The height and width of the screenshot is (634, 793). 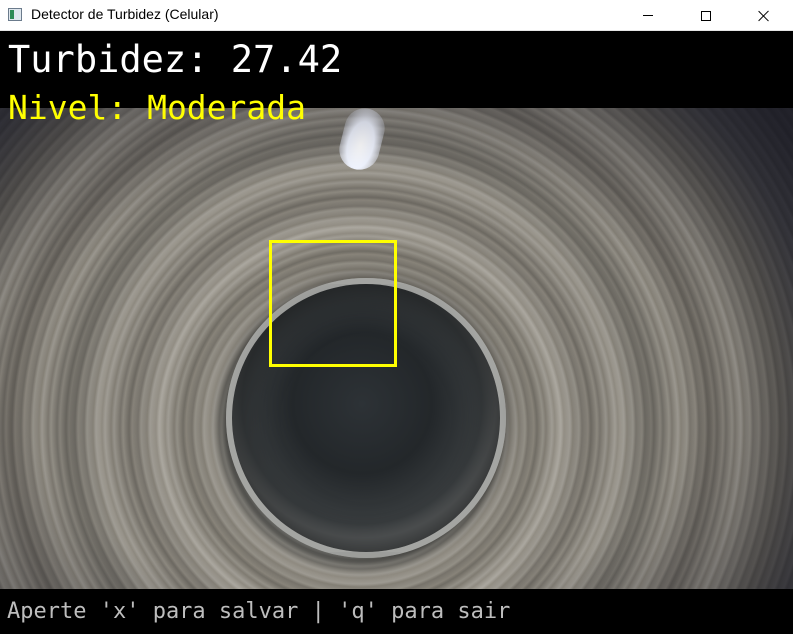 I want to click on close-icon, so click(x=764, y=16).